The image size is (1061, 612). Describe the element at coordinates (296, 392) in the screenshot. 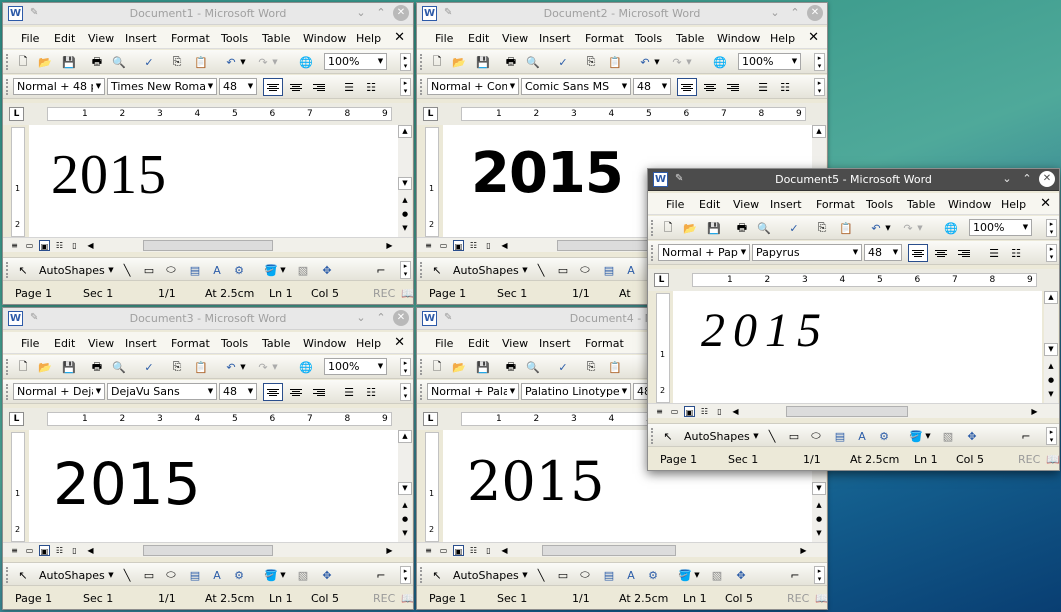

I see `align-center-icon` at that location.